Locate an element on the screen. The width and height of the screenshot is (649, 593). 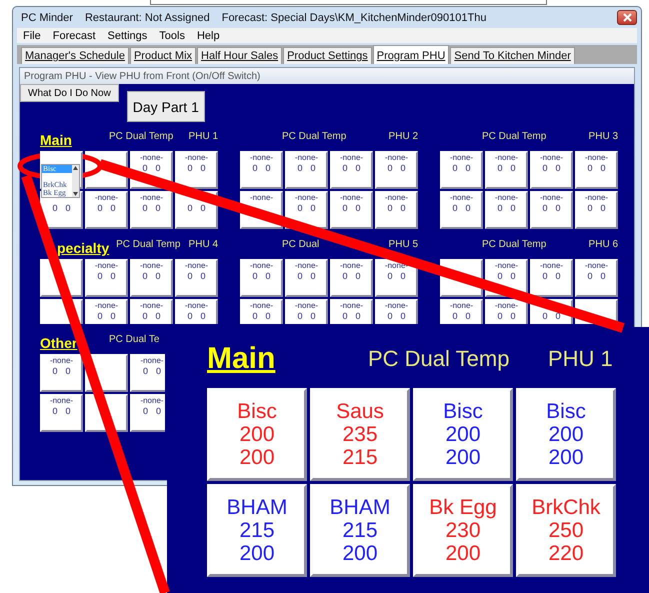
day-part-button: Day Part 1 is located at coordinates (165, 106).